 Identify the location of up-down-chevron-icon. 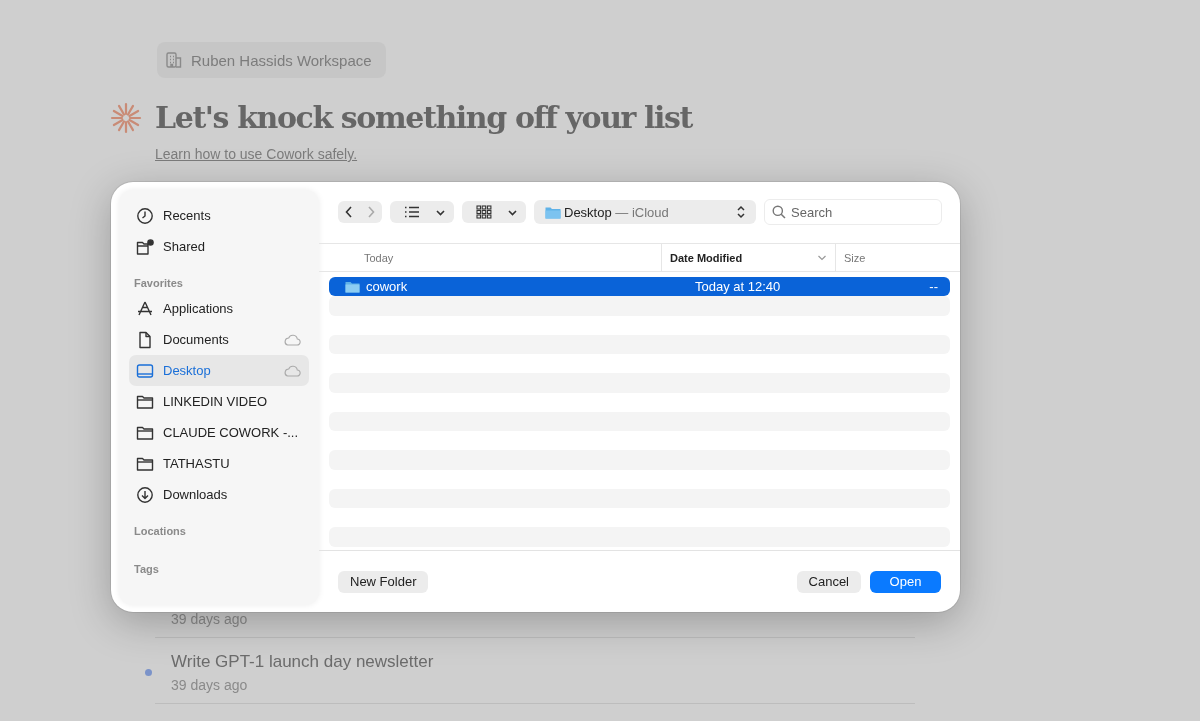
(741, 212).